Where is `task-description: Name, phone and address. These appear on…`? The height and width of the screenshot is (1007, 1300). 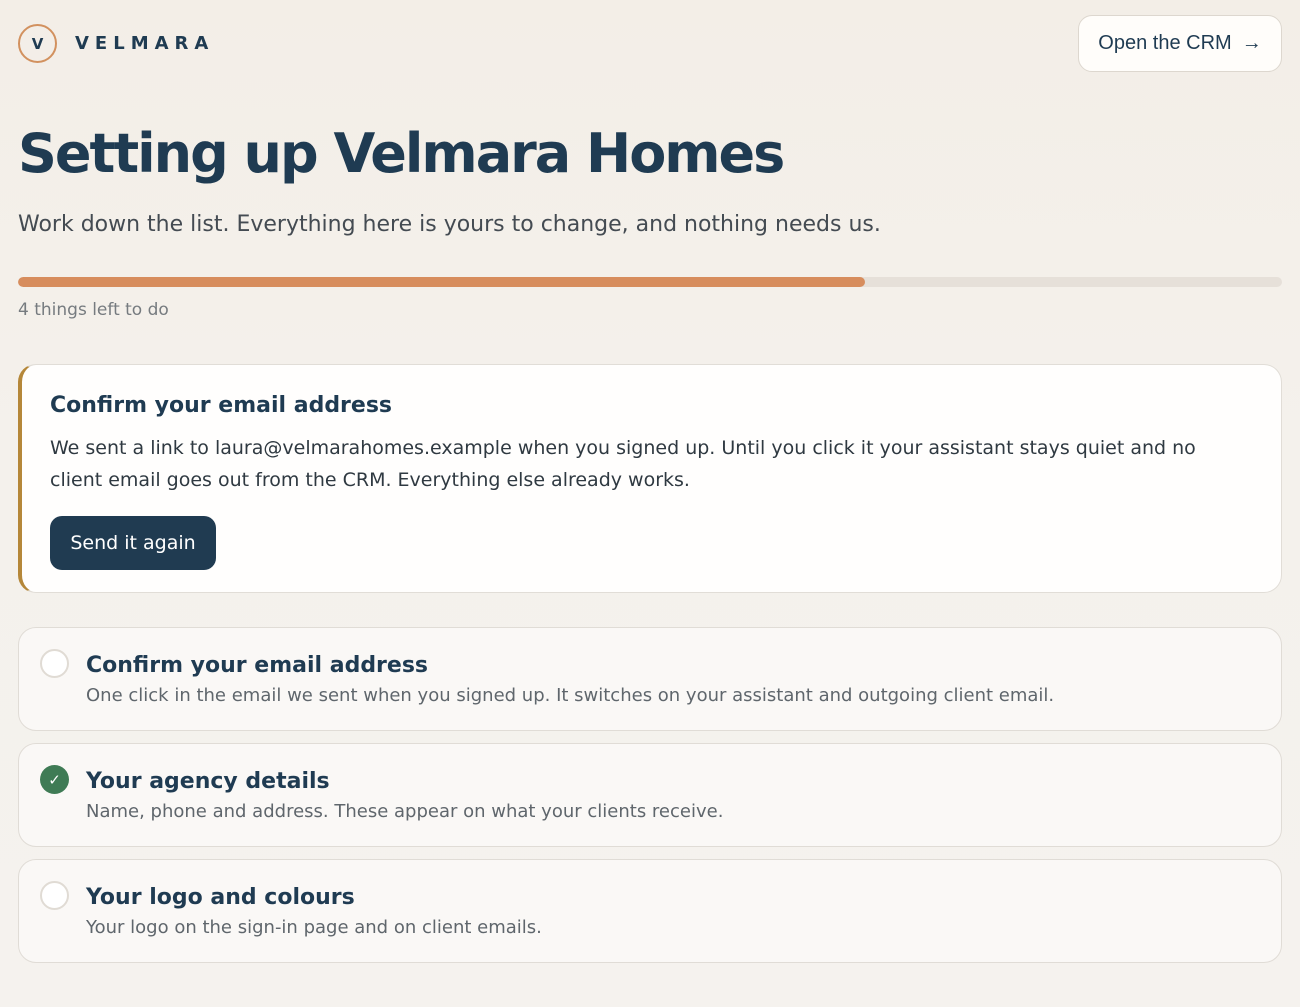
task-description: Name, phone and address. These appear on… is located at coordinates (405, 811).